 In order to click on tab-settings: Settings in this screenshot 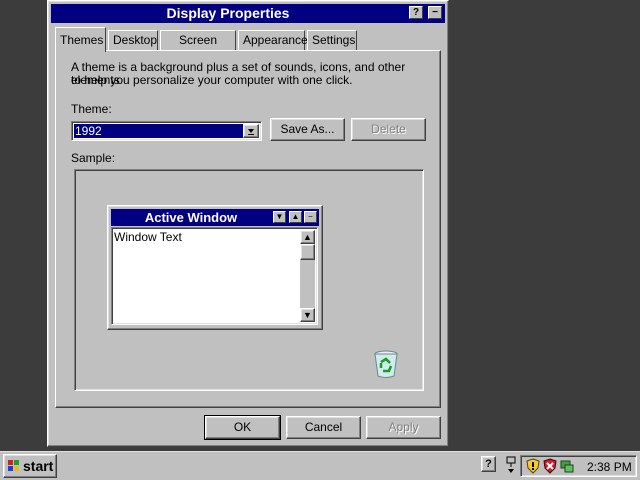, I will do `click(332, 40)`.